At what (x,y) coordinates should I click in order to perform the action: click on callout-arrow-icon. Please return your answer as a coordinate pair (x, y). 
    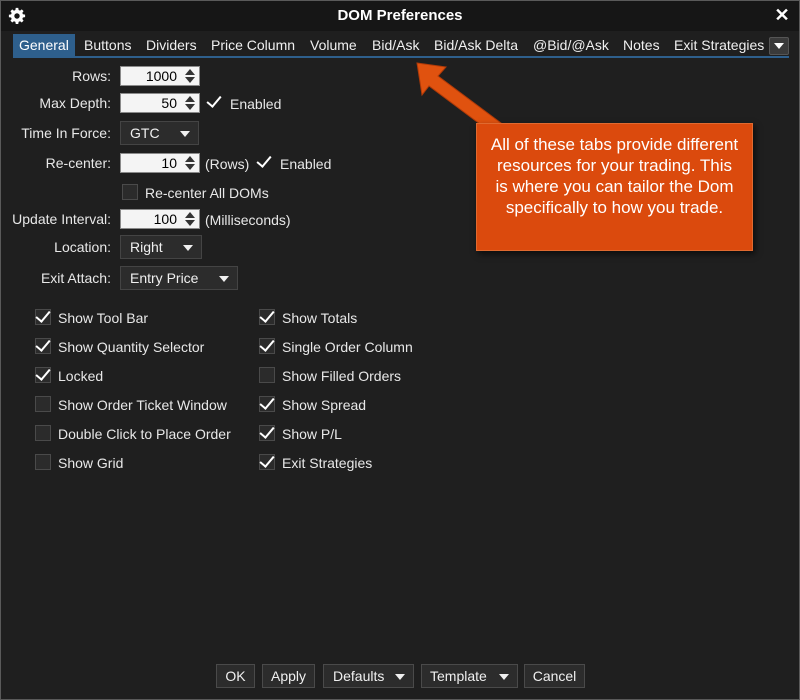
    Looking at the image, I should click on (463, 101).